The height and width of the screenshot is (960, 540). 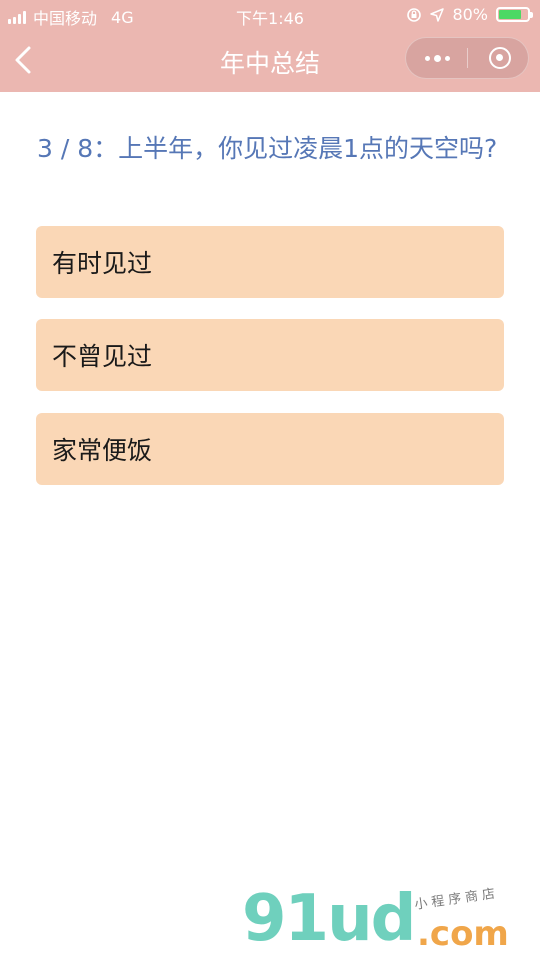 I want to click on watermark: 91ud 小程序商店 .com, so click(x=387, y=919).